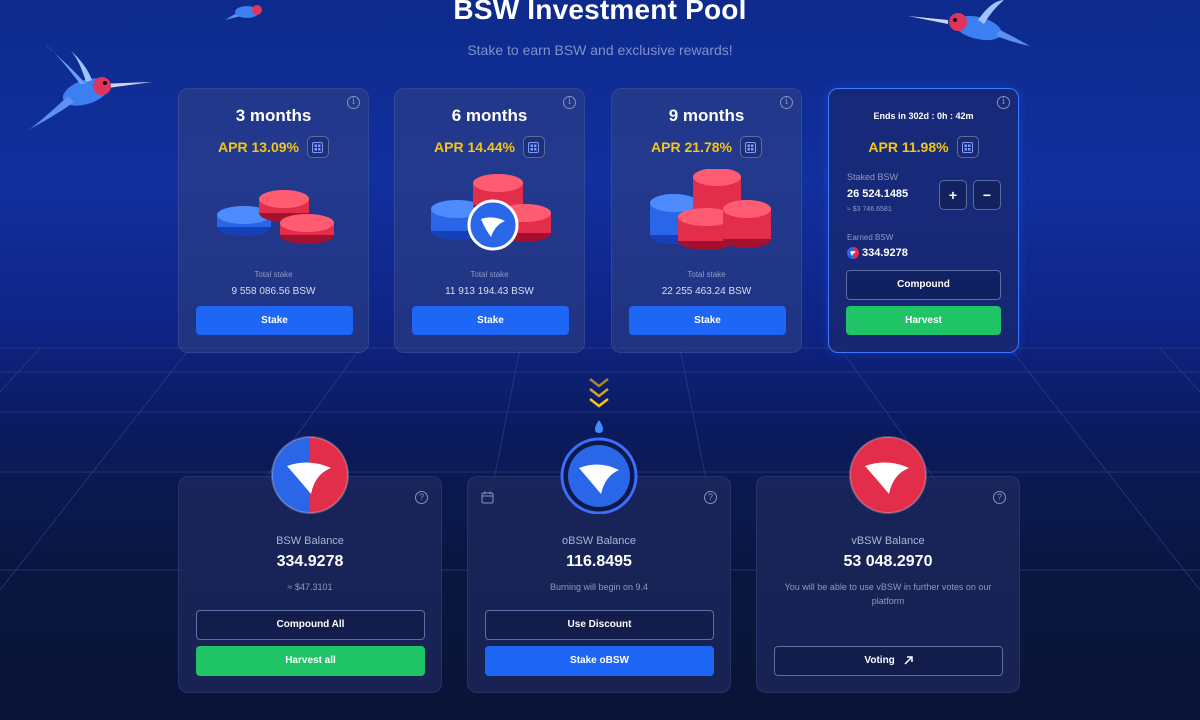  Describe the element at coordinates (599, 625) in the screenshot. I see `use-discount-button: Use Discount` at that location.